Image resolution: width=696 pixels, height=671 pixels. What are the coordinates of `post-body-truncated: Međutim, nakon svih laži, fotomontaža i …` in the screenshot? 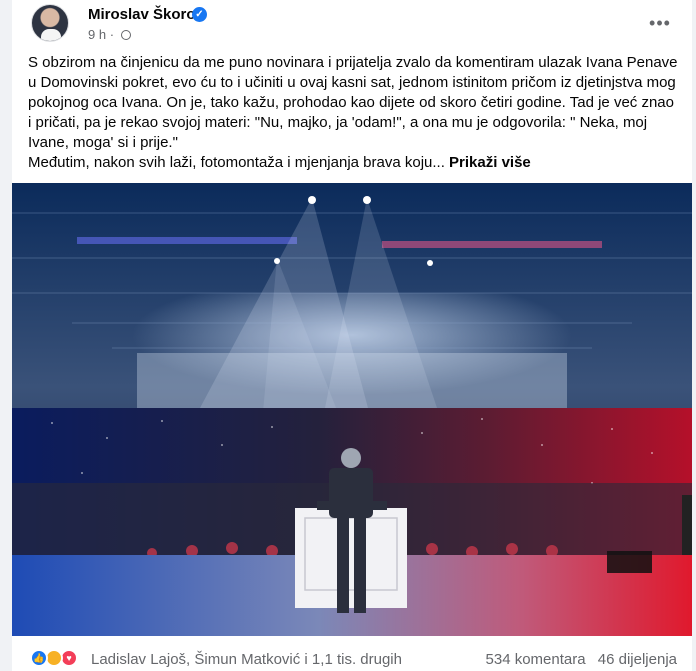 It's located at (236, 162).